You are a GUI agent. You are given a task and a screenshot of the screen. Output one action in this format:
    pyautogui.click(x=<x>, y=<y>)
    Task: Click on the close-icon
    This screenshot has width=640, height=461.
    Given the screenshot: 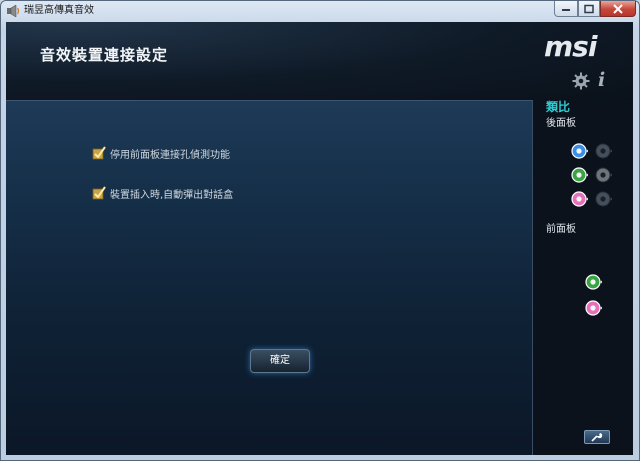 What is the action you would take?
    pyautogui.click(x=618, y=8)
    